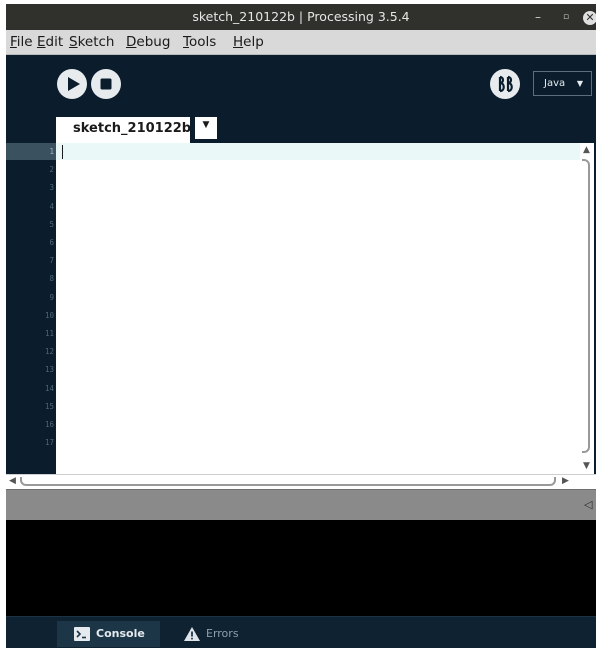 The height and width of the screenshot is (650, 601). I want to click on line-number: 8, so click(51, 279).